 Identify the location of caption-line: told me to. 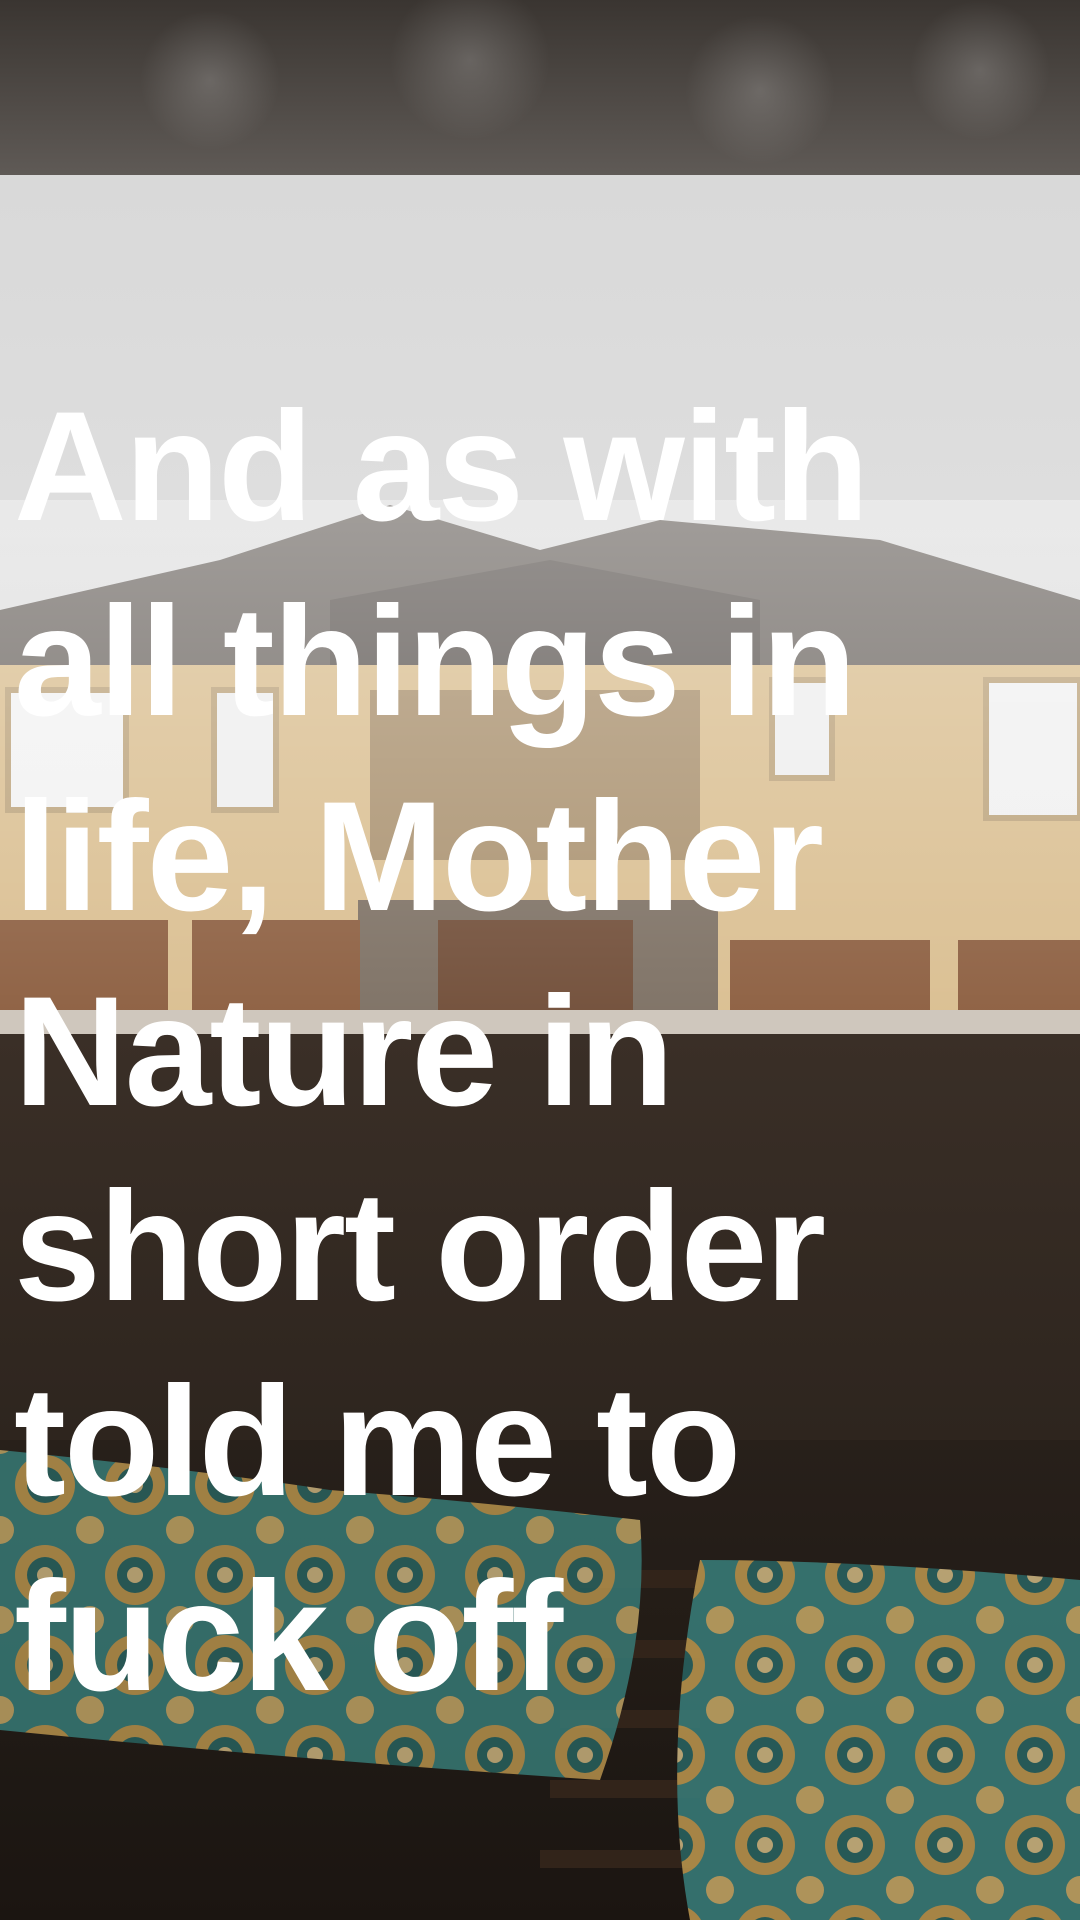
(377, 1442).